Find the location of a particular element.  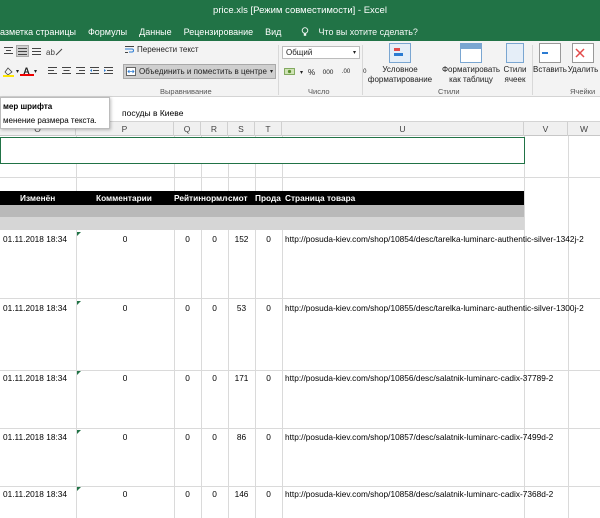

number-buttons: ▾ % 000 .00 .0 is located at coordinates (327, 72).